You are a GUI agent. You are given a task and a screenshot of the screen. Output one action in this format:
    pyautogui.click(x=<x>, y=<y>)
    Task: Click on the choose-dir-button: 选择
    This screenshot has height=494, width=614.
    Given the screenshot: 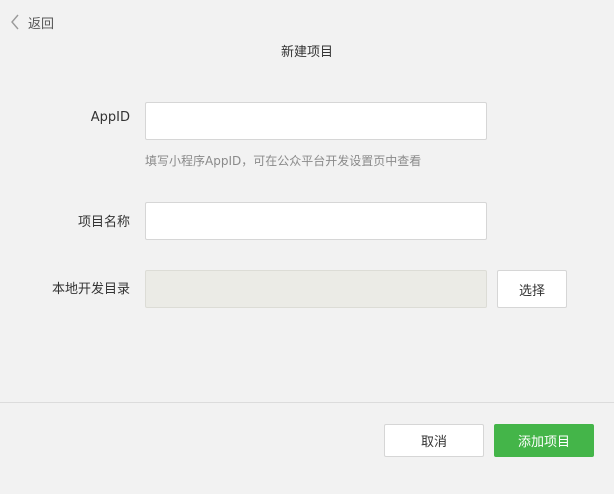 What is the action you would take?
    pyautogui.click(x=532, y=289)
    